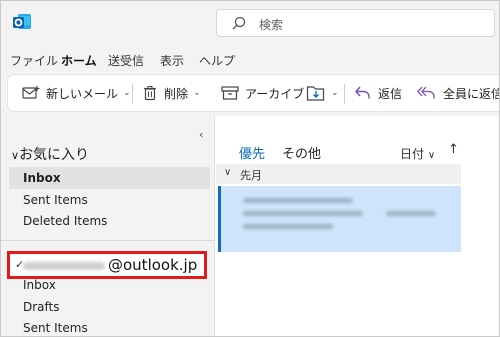  What do you see at coordinates (126, 60) in the screenshot?
I see `tab-send-receive: 送受信` at bounding box center [126, 60].